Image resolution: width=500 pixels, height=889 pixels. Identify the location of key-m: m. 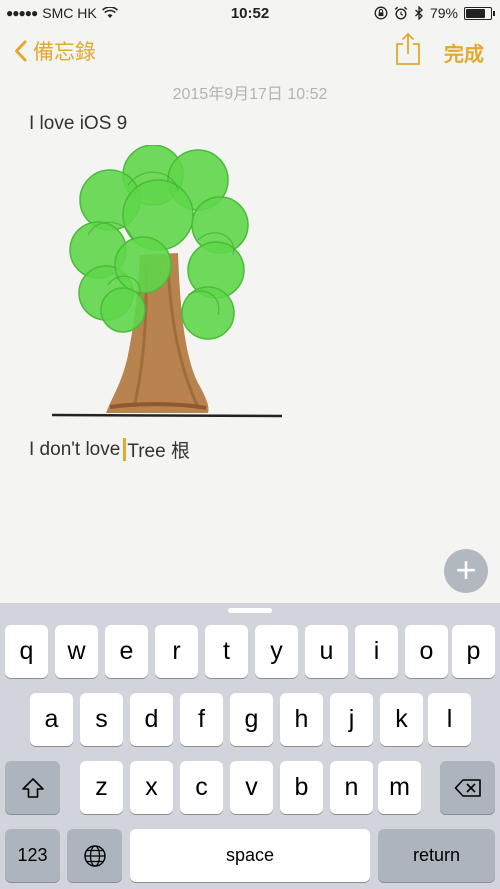
(399, 787).